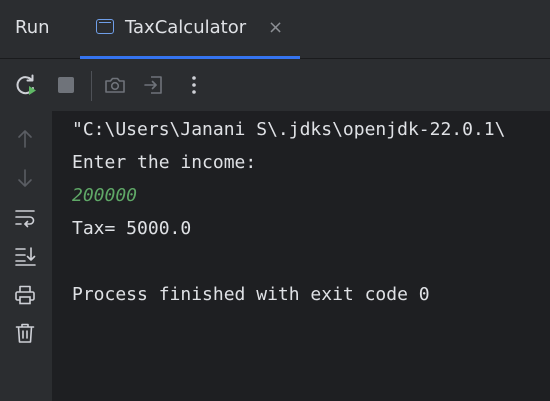  I want to click on console-side-toolbar, so click(26, 256).